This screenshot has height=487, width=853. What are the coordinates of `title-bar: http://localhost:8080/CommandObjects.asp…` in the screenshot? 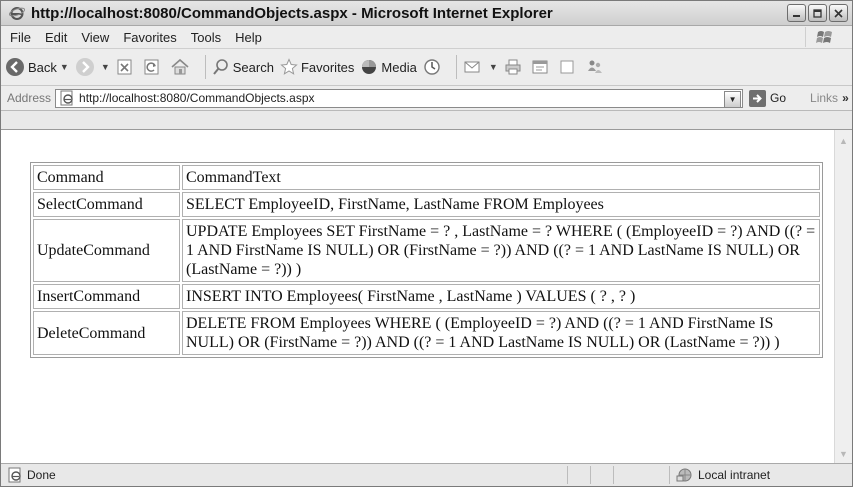 It's located at (426, 13).